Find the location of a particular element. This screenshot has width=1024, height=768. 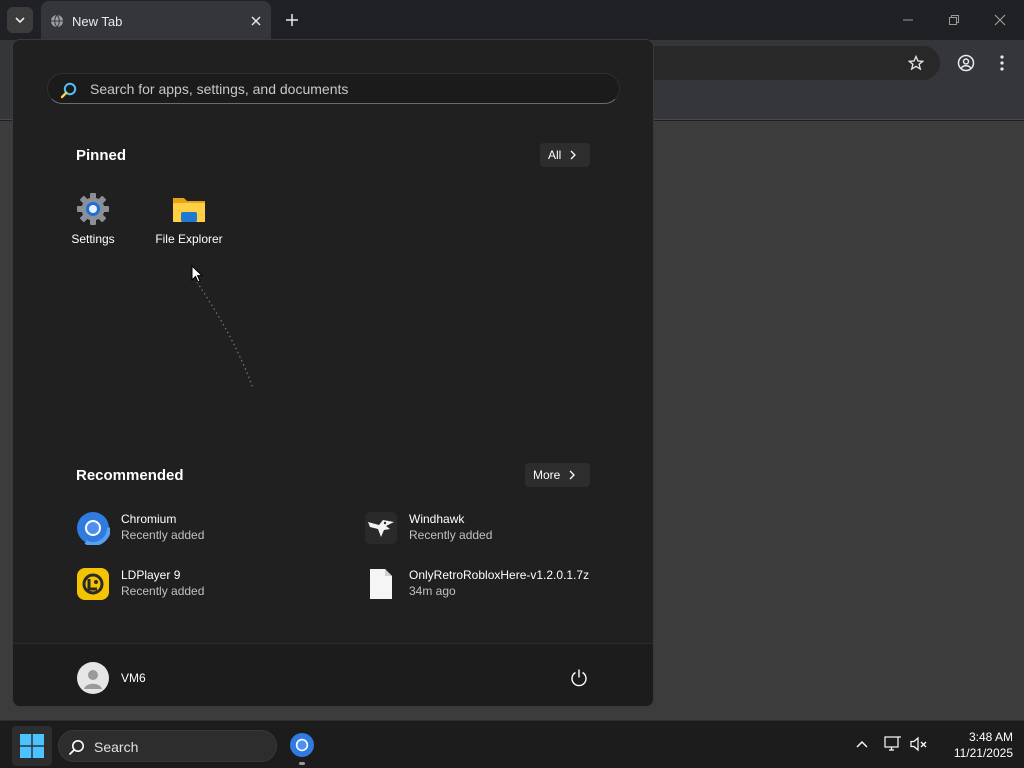

start-search-box is located at coordinates (333, 88).